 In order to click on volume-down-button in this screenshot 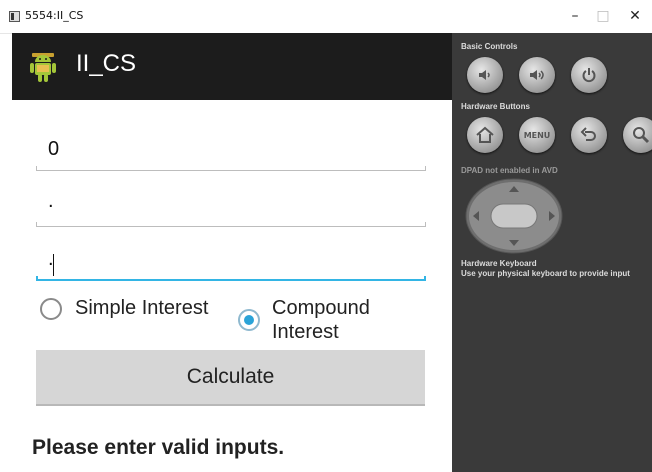, I will do `click(485, 75)`.